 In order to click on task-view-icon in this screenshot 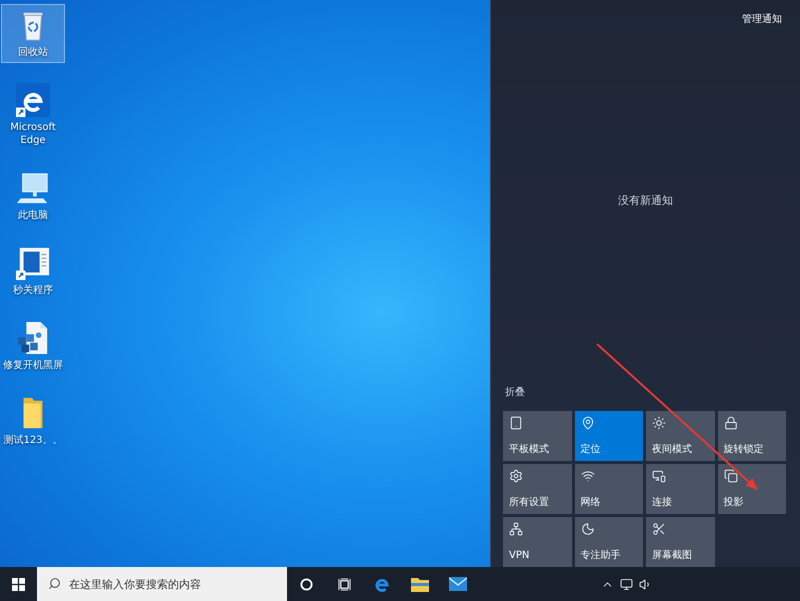, I will do `click(344, 584)`.